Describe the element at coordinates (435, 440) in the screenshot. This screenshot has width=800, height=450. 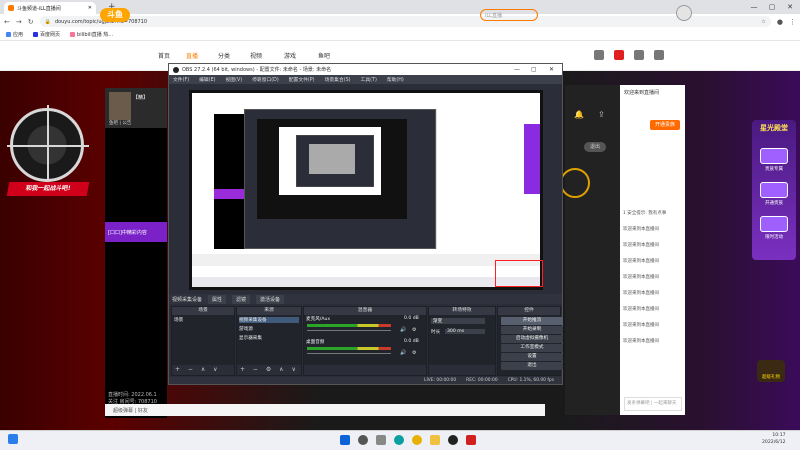
I see `file-explorer-icon` at that location.